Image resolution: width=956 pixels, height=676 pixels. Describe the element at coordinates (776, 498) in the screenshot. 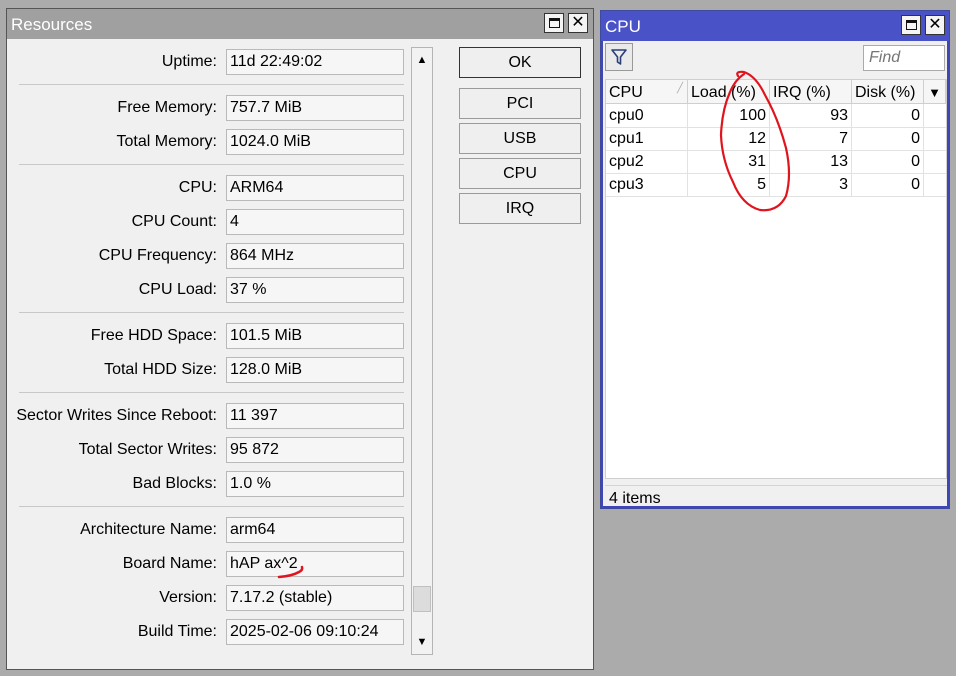

I see `status-footer: 4 items` at that location.